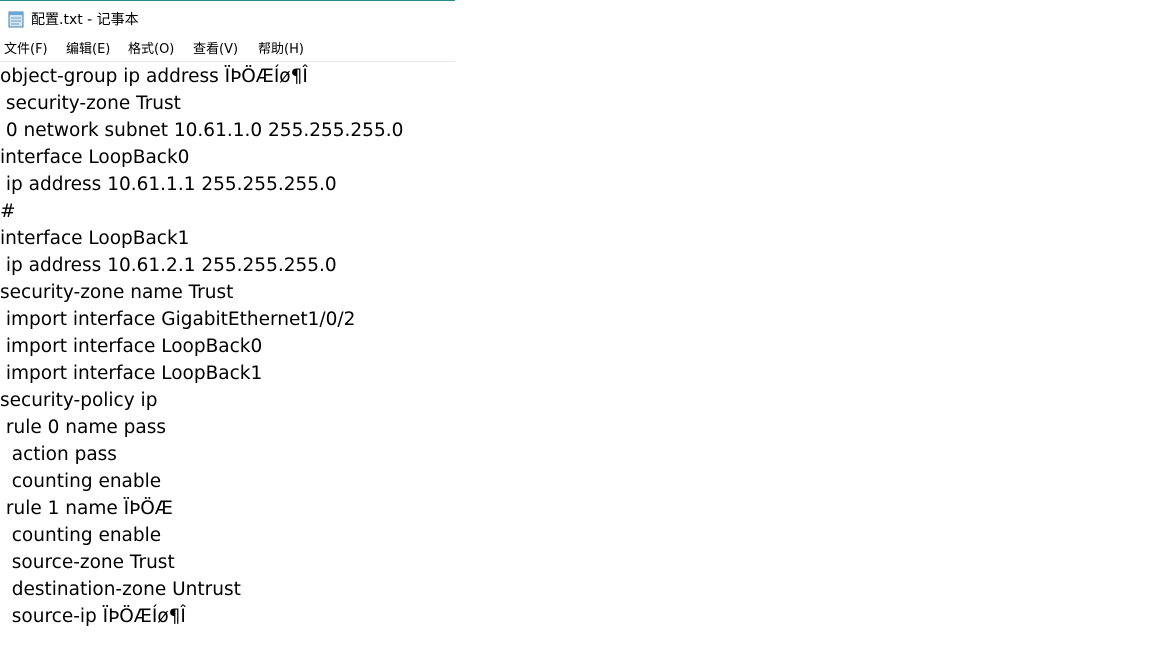 This screenshot has height=648, width=1152. I want to click on text-line: ip address 10.61.2.1 255.255.255.0, so click(168, 265).